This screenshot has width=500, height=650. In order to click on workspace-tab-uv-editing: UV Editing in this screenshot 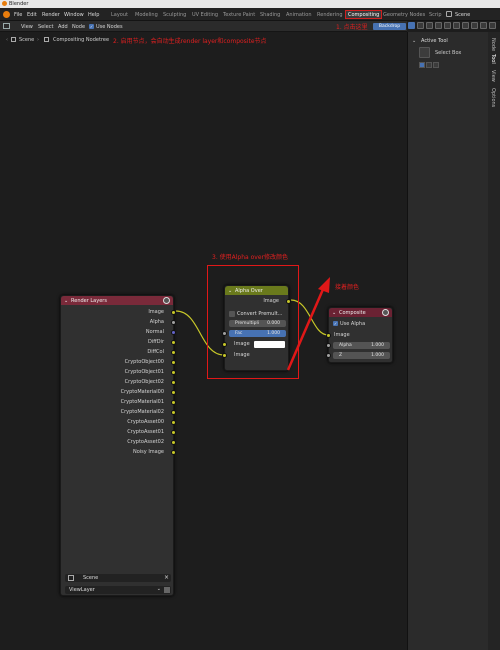, I will do `click(205, 15)`.